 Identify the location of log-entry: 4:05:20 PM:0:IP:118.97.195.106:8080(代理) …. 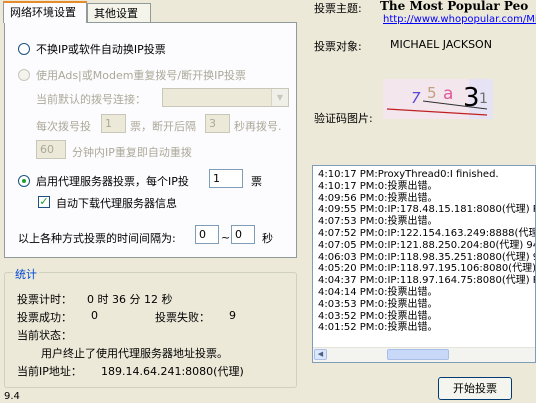
(427, 269).